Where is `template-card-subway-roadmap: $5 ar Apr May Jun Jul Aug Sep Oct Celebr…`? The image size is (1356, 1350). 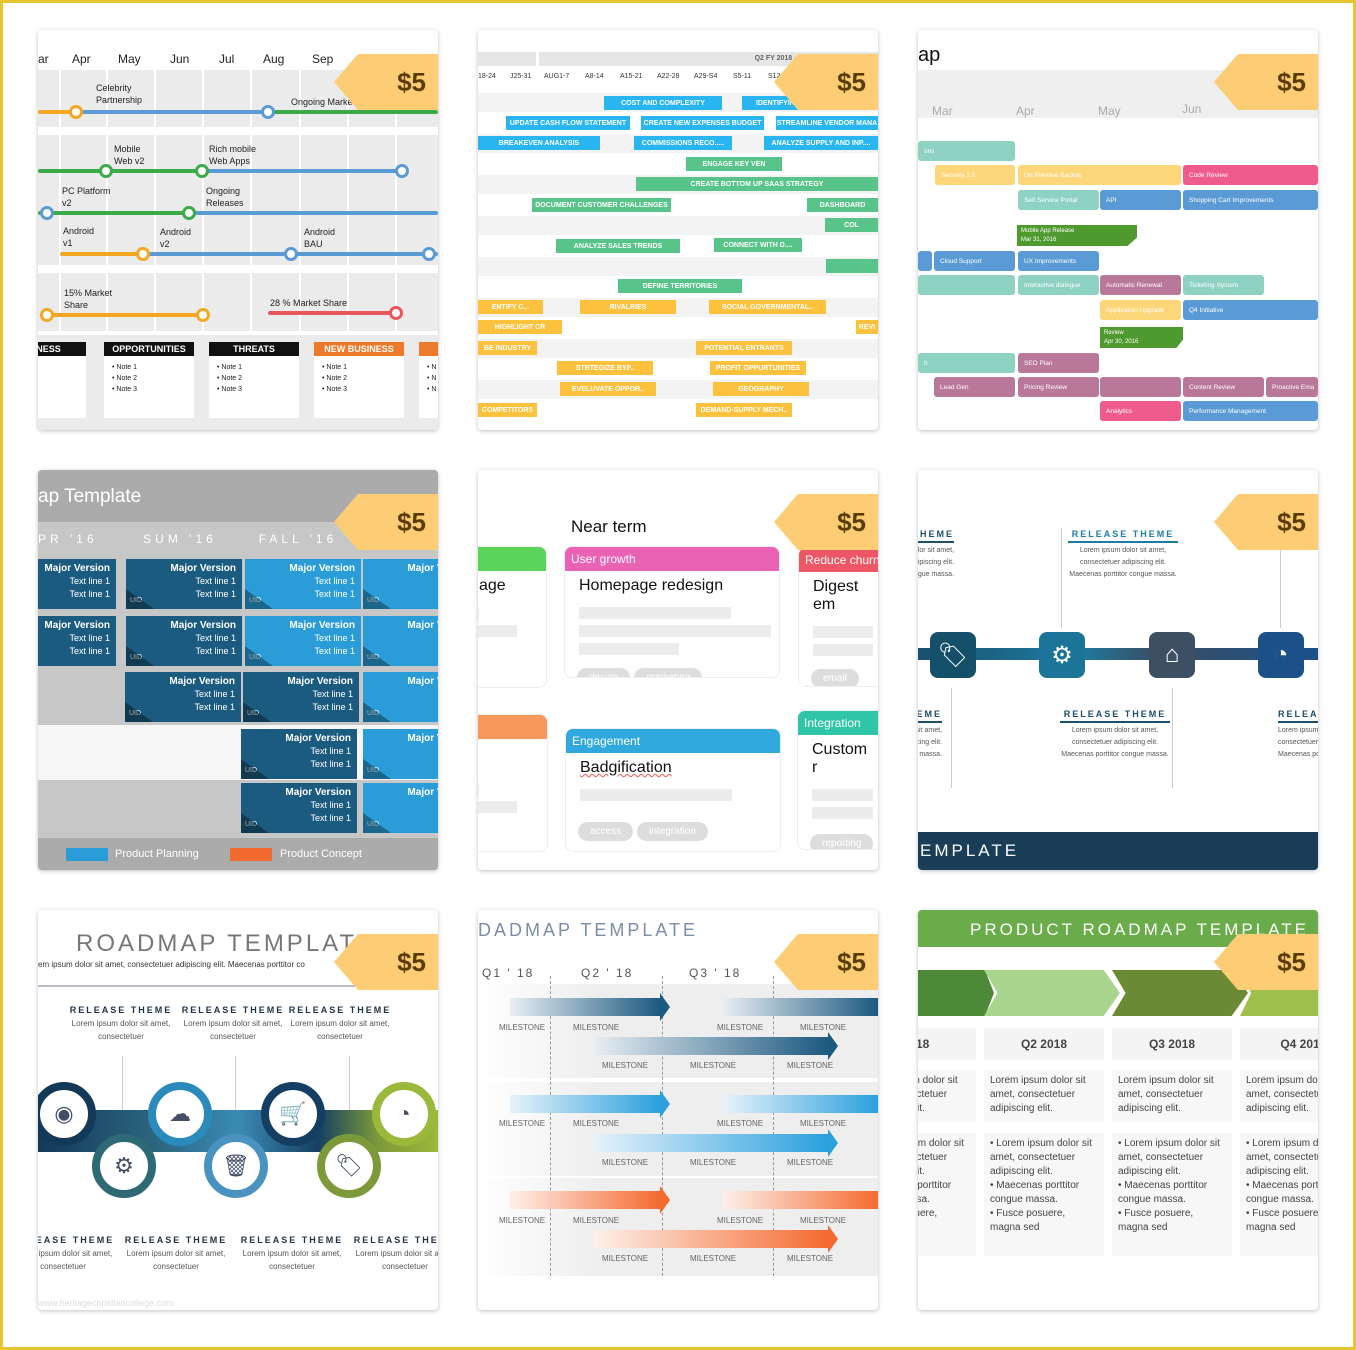 template-card-subway-roadmap: $5 ar Apr May Jun Jul Aug Sep Oct Celebr… is located at coordinates (238, 230).